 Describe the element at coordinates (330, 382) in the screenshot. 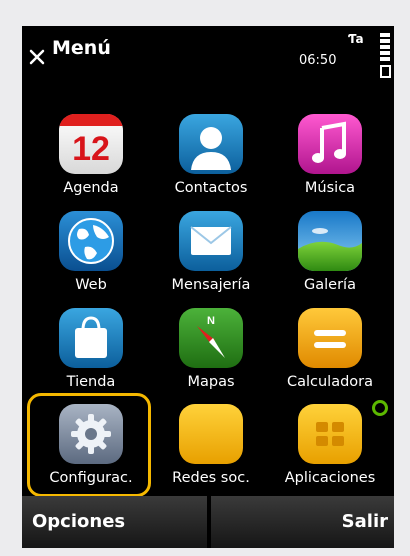

I see `app-label: Calculadora` at that location.